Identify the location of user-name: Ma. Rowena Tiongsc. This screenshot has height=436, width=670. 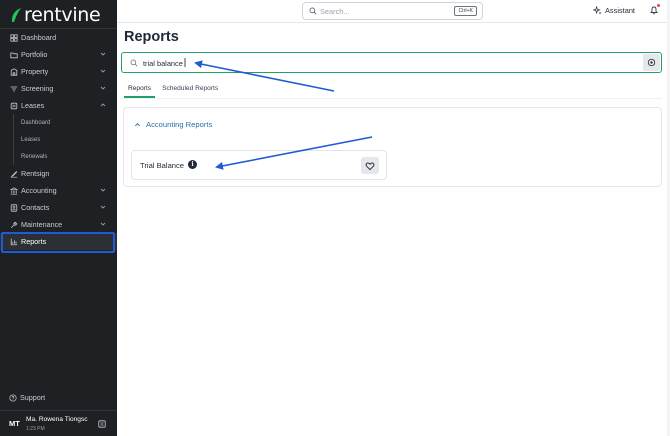
(57, 419).